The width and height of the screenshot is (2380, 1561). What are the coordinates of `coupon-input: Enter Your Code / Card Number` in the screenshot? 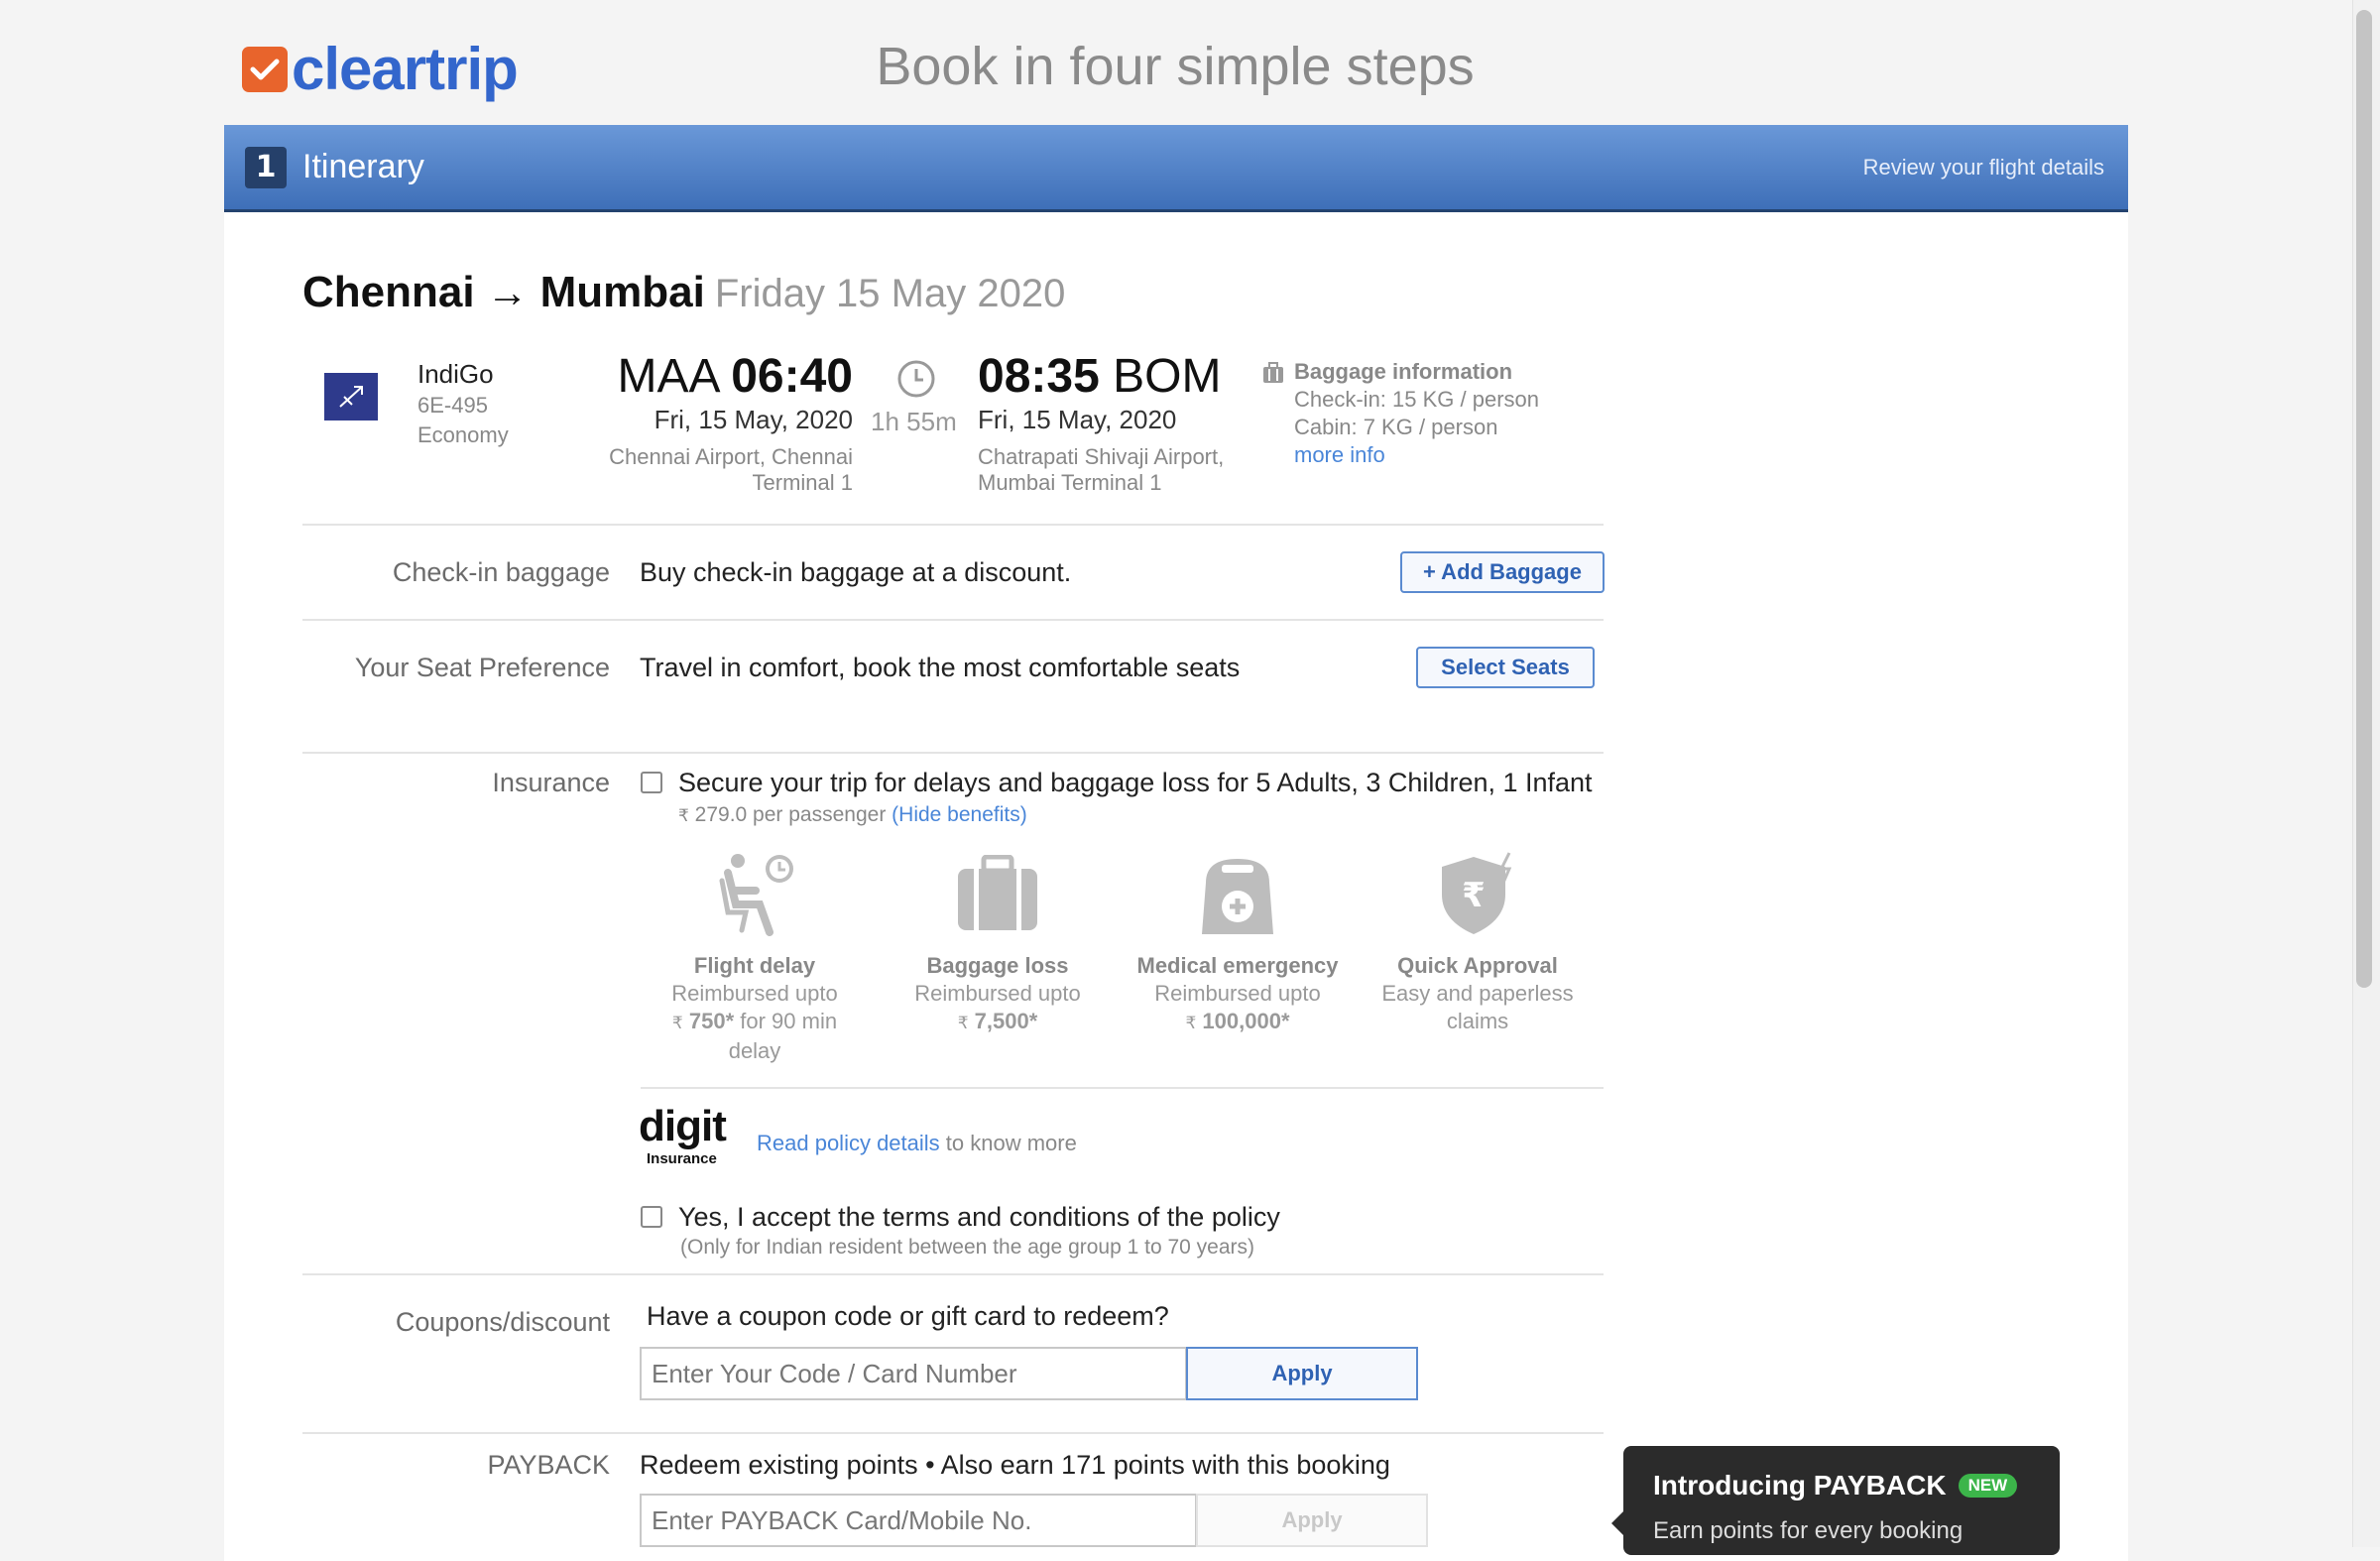 It's located at (913, 1373).